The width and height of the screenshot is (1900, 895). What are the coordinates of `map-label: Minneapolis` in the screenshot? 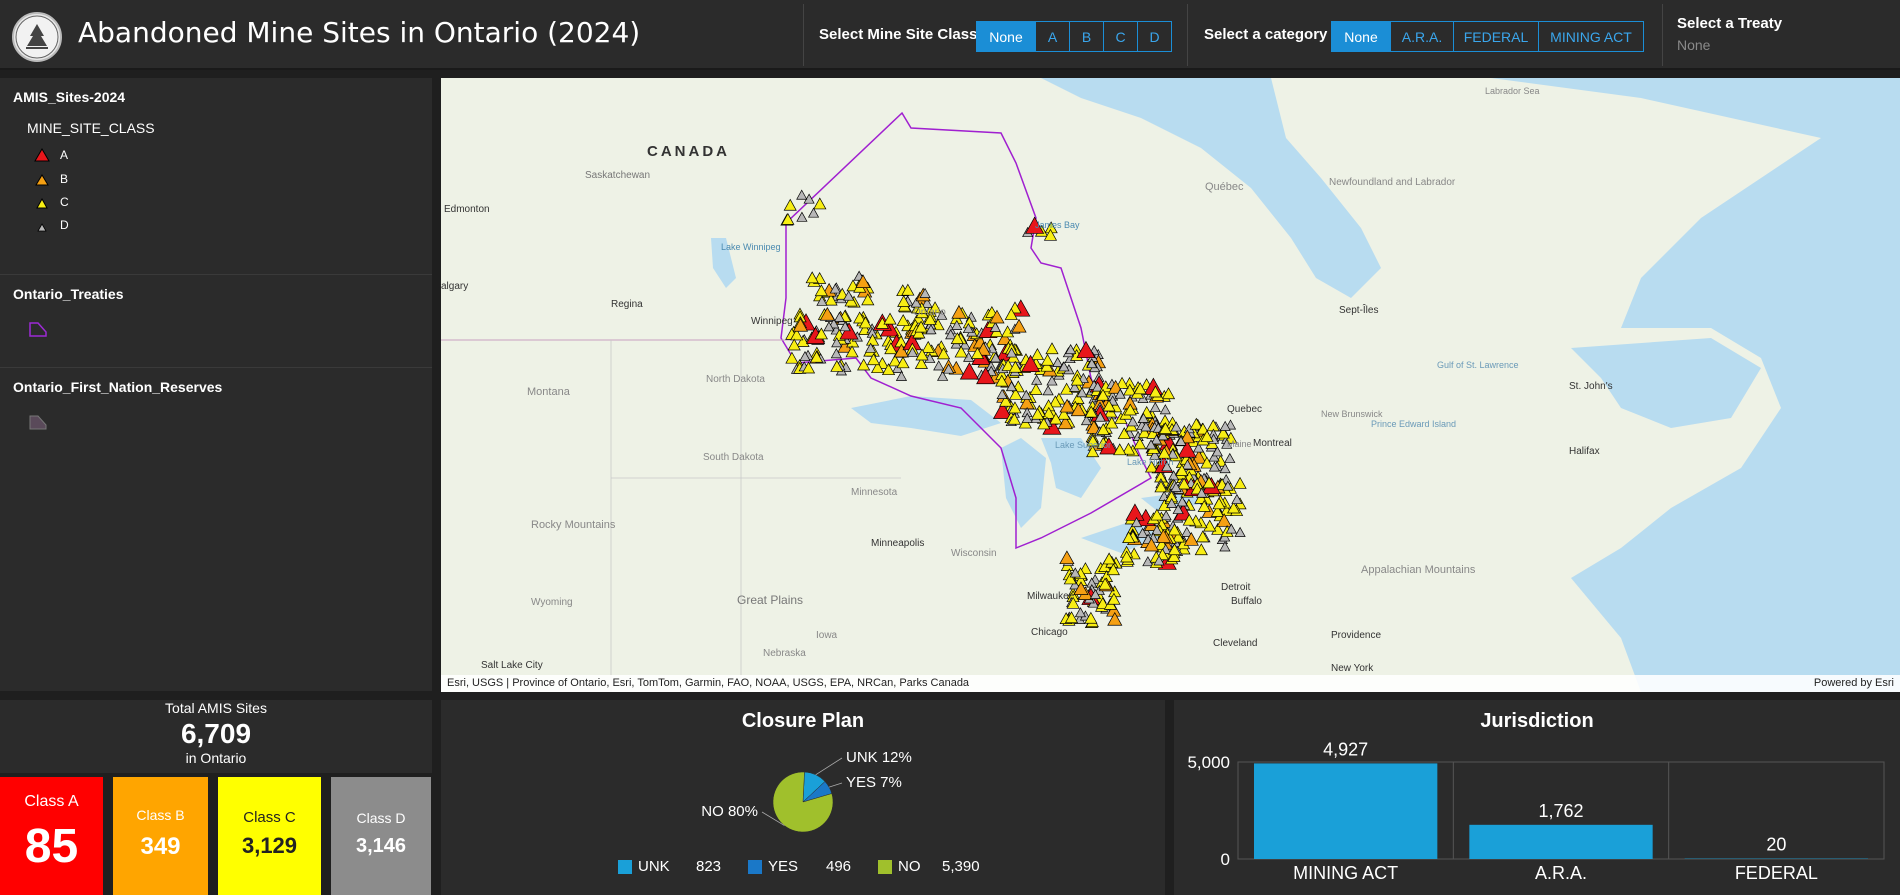 It's located at (897, 543).